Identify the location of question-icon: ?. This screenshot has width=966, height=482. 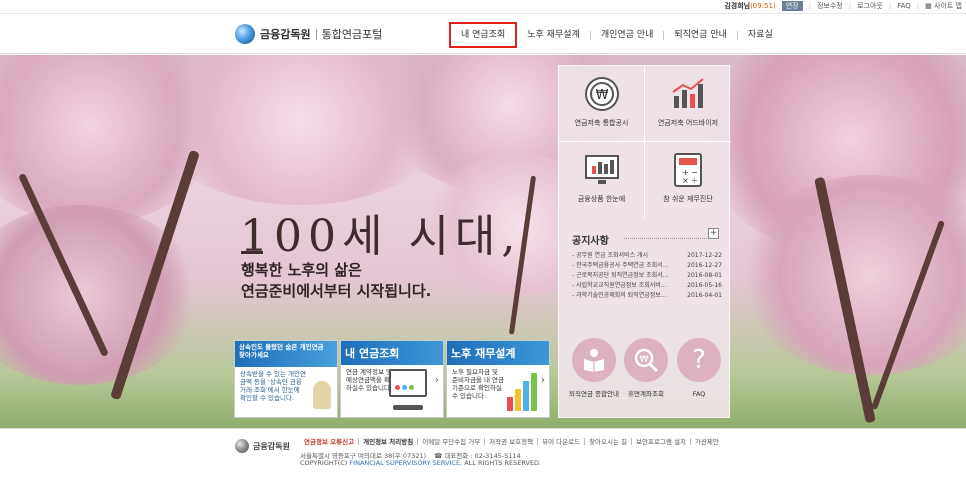
(699, 360).